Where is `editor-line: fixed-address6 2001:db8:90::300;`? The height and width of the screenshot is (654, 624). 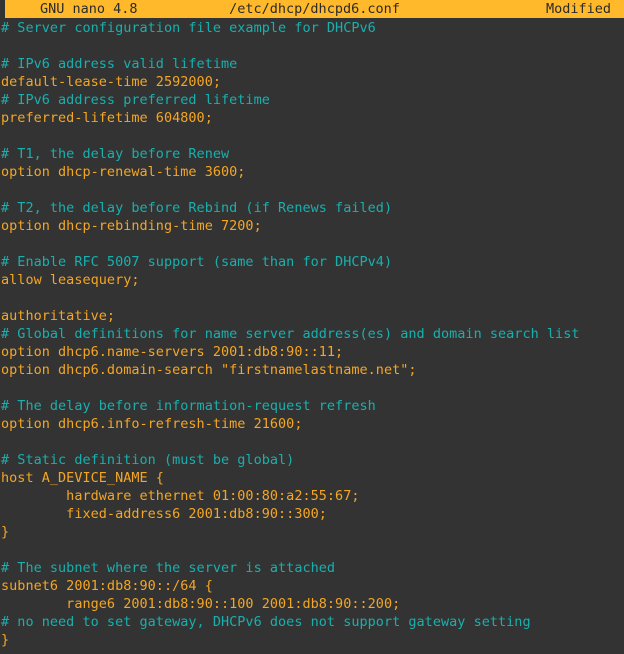
editor-line: fixed-address6 2001:db8:90::300; is located at coordinates (312, 514).